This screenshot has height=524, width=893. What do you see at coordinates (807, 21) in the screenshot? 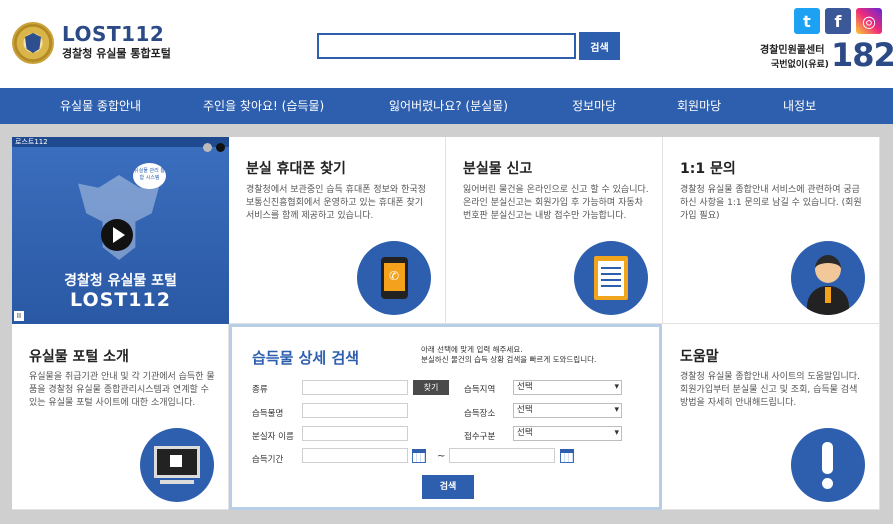
I see `twitter-icon: t` at bounding box center [807, 21].